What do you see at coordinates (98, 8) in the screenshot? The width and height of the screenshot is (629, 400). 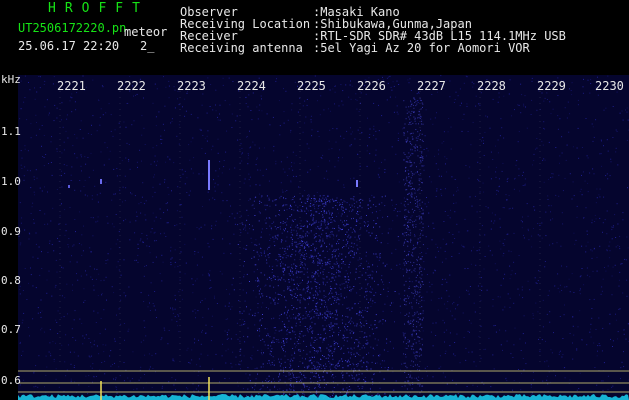 I see `app-brand: HROFFT` at bounding box center [98, 8].